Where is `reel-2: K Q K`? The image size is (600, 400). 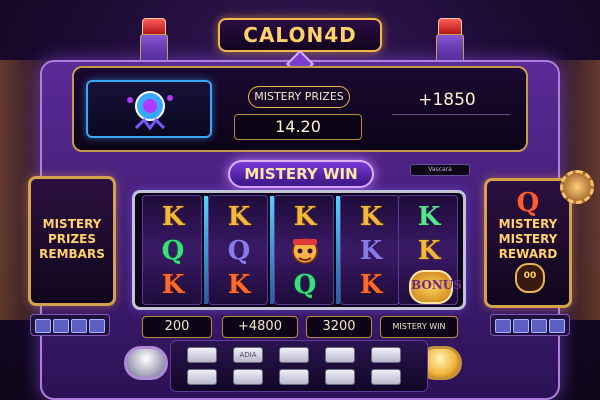 reel-2: K Q K is located at coordinates (238, 250).